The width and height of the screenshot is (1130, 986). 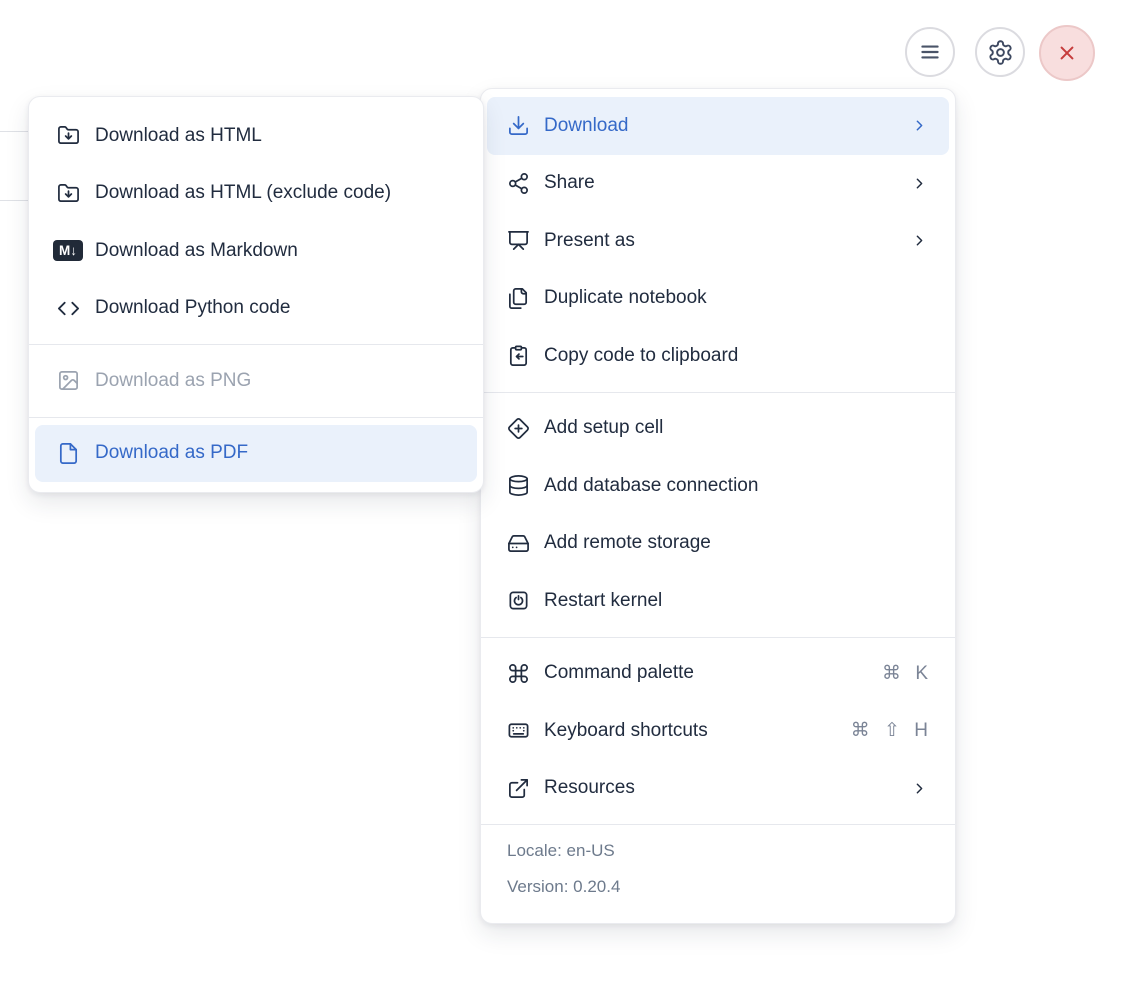 I want to click on menu-item-label: Copy code to clipboard, so click(x=641, y=355).